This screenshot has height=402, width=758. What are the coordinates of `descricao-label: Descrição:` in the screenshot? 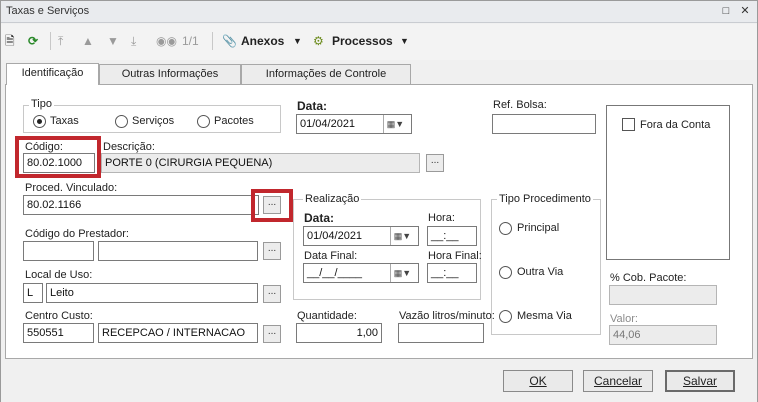 It's located at (129, 147).